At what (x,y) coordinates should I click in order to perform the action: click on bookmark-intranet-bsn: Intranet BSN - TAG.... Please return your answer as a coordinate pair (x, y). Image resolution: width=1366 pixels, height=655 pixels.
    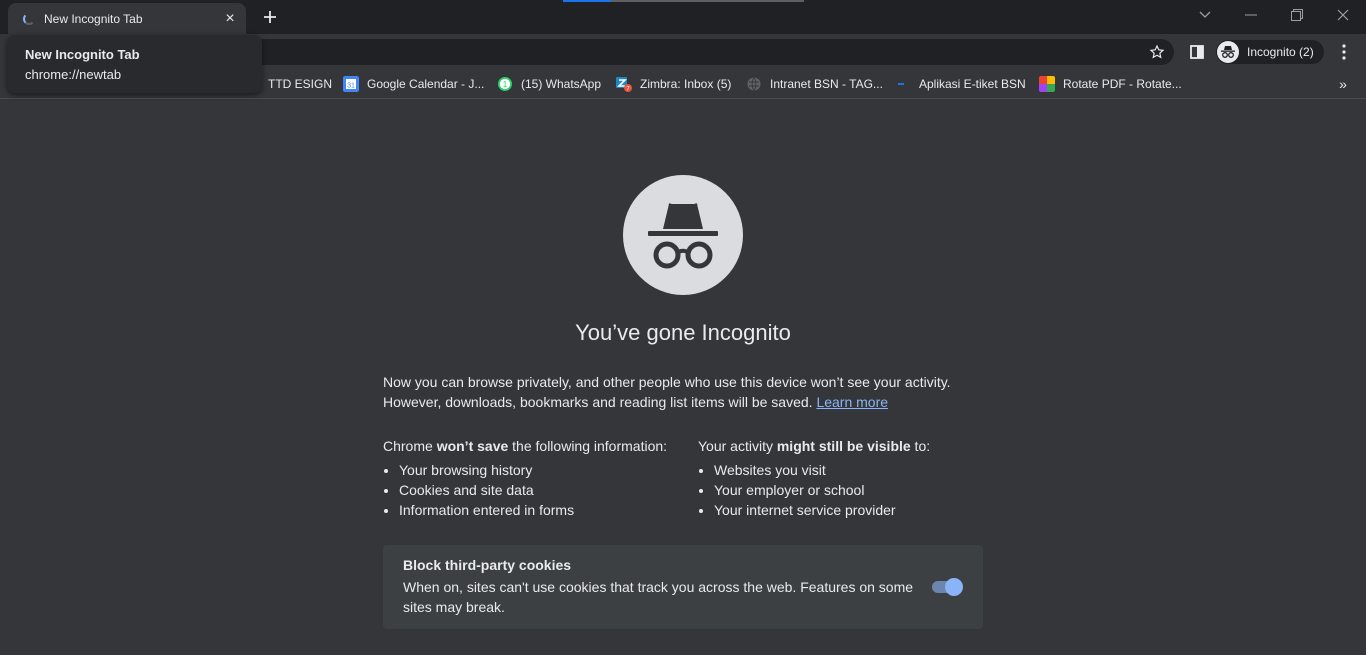
    Looking at the image, I should click on (814, 84).